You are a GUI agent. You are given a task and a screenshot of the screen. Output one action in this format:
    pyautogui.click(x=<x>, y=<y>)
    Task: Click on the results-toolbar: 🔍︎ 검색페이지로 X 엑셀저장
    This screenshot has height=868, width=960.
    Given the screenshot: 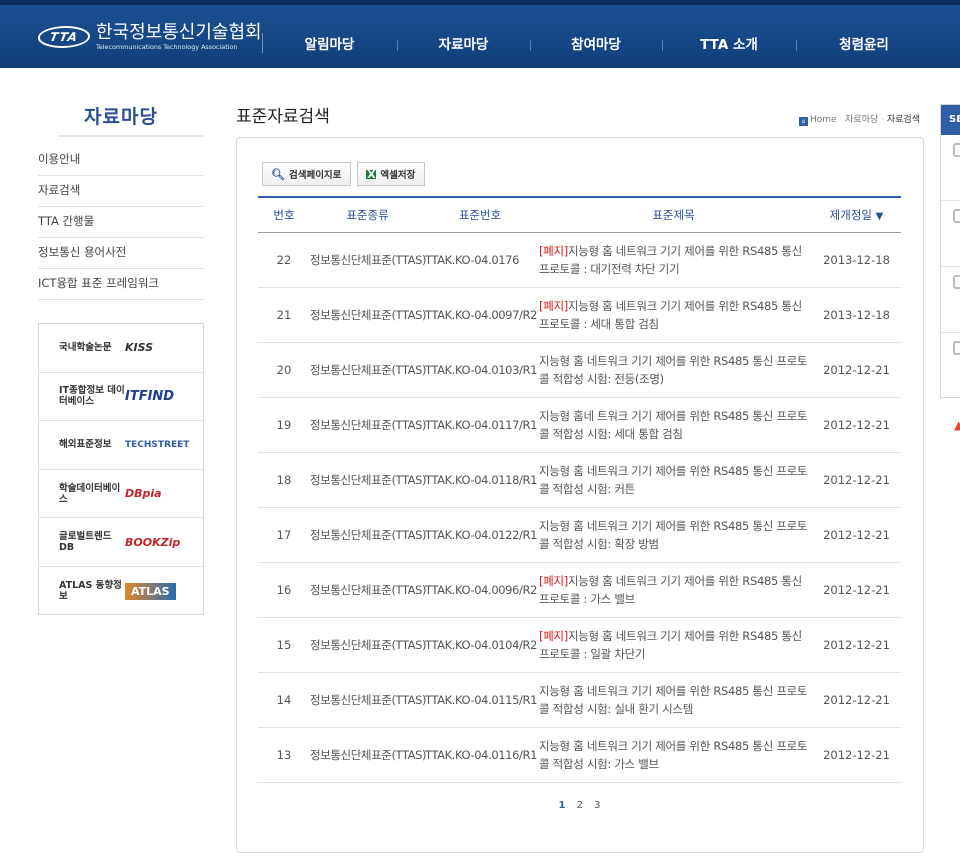 What is the action you would take?
    pyautogui.click(x=346, y=174)
    